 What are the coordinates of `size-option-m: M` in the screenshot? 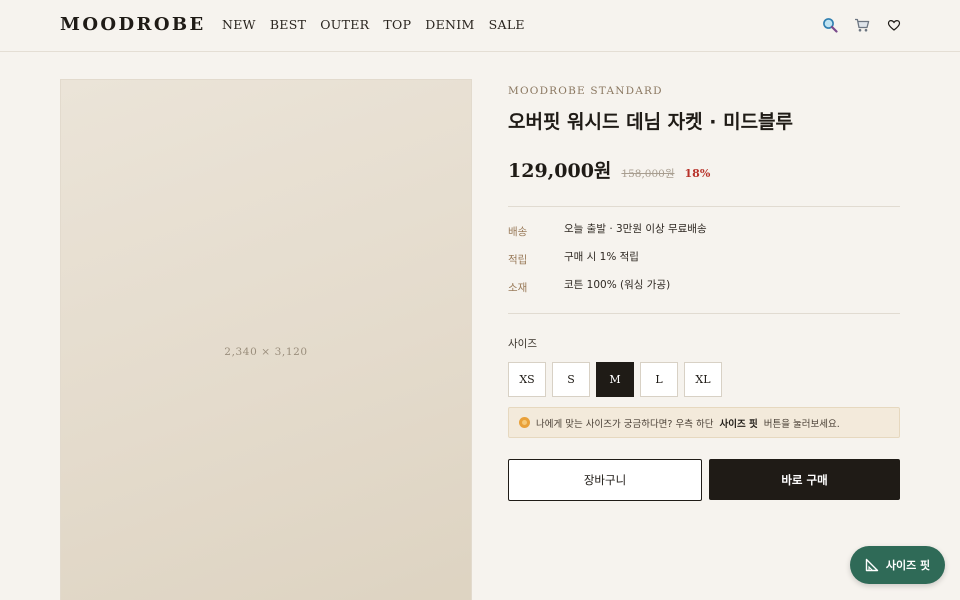 It's located at (615, 379).